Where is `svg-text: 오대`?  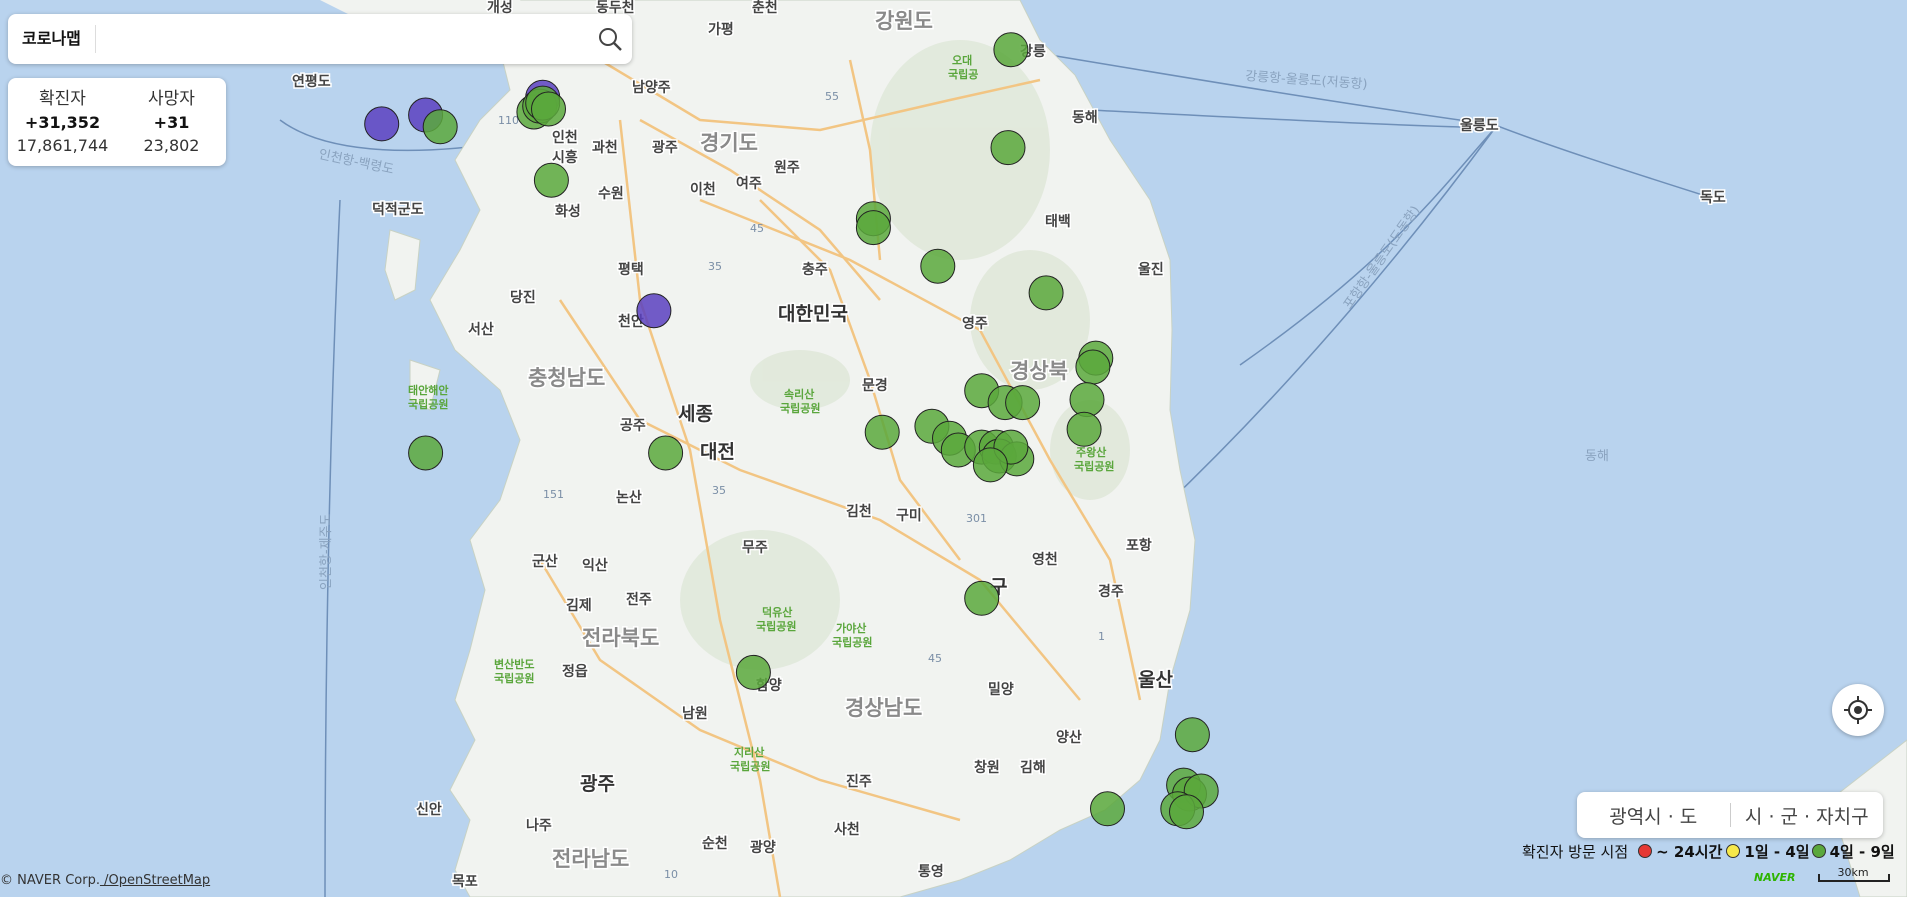
svg-text: 오대 is located at coordinates (962, 60).